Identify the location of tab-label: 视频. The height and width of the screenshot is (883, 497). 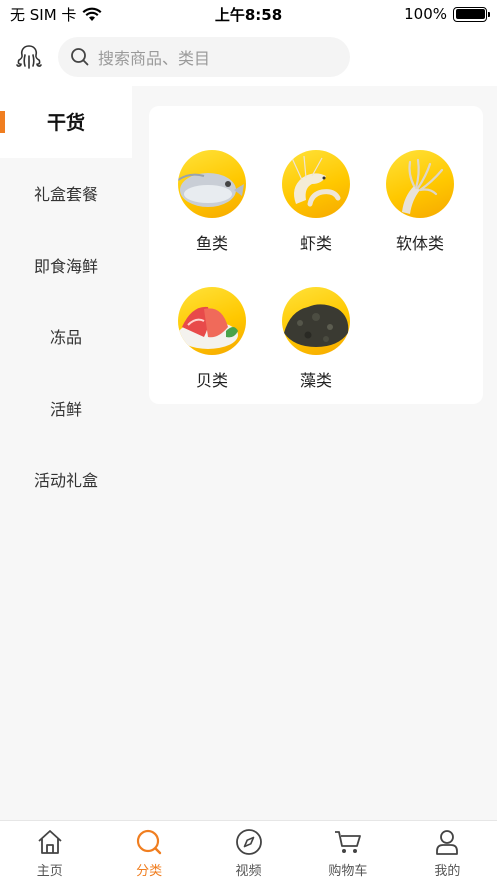
(248, 871).